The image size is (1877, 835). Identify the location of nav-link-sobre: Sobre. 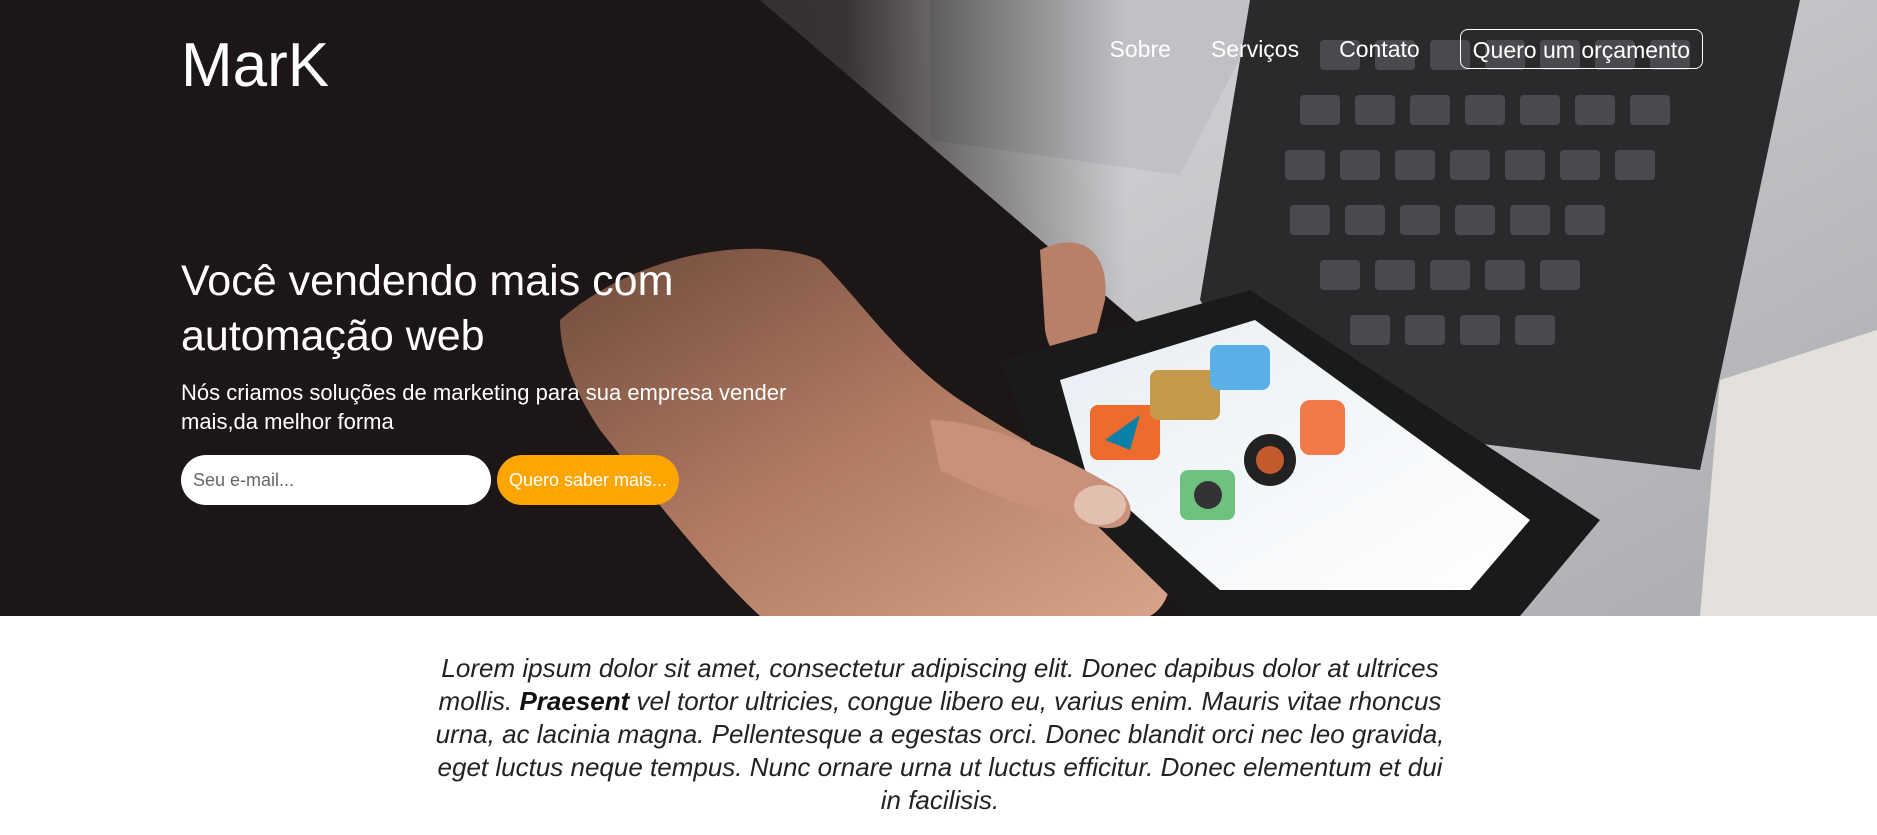
(1140, 49).